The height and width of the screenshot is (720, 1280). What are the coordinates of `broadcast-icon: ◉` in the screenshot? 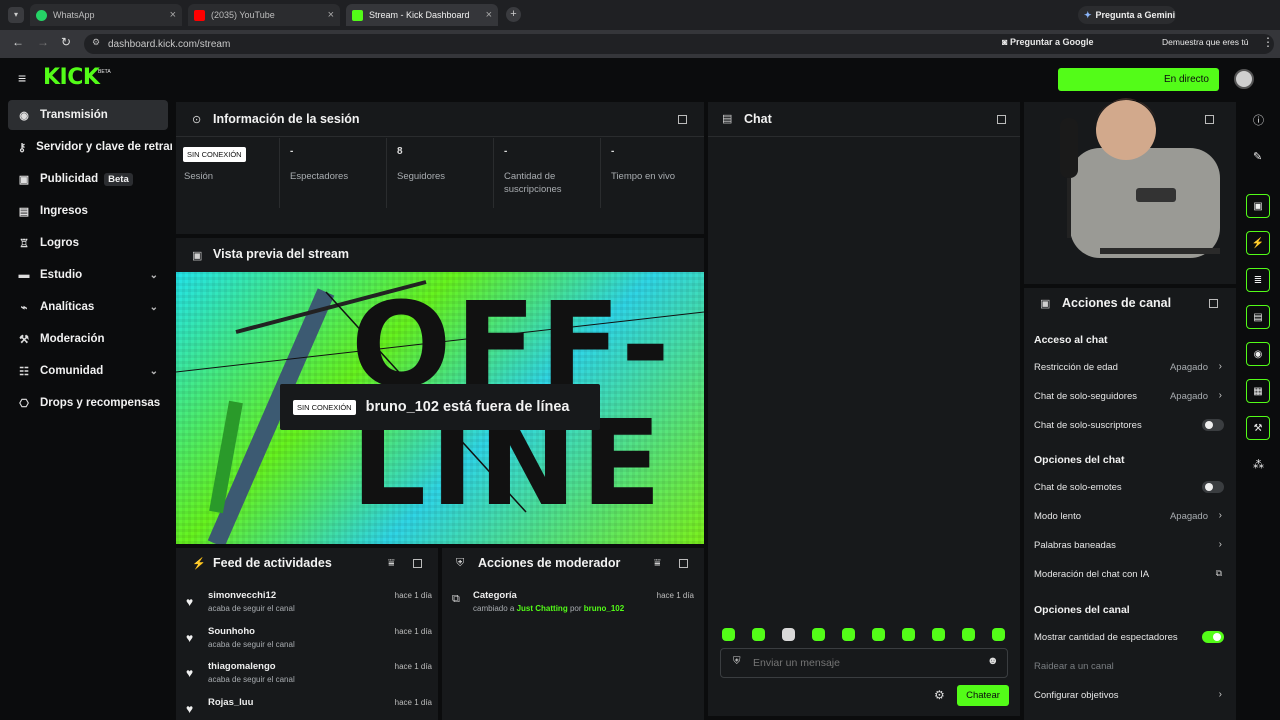 It's located at (24, 115).